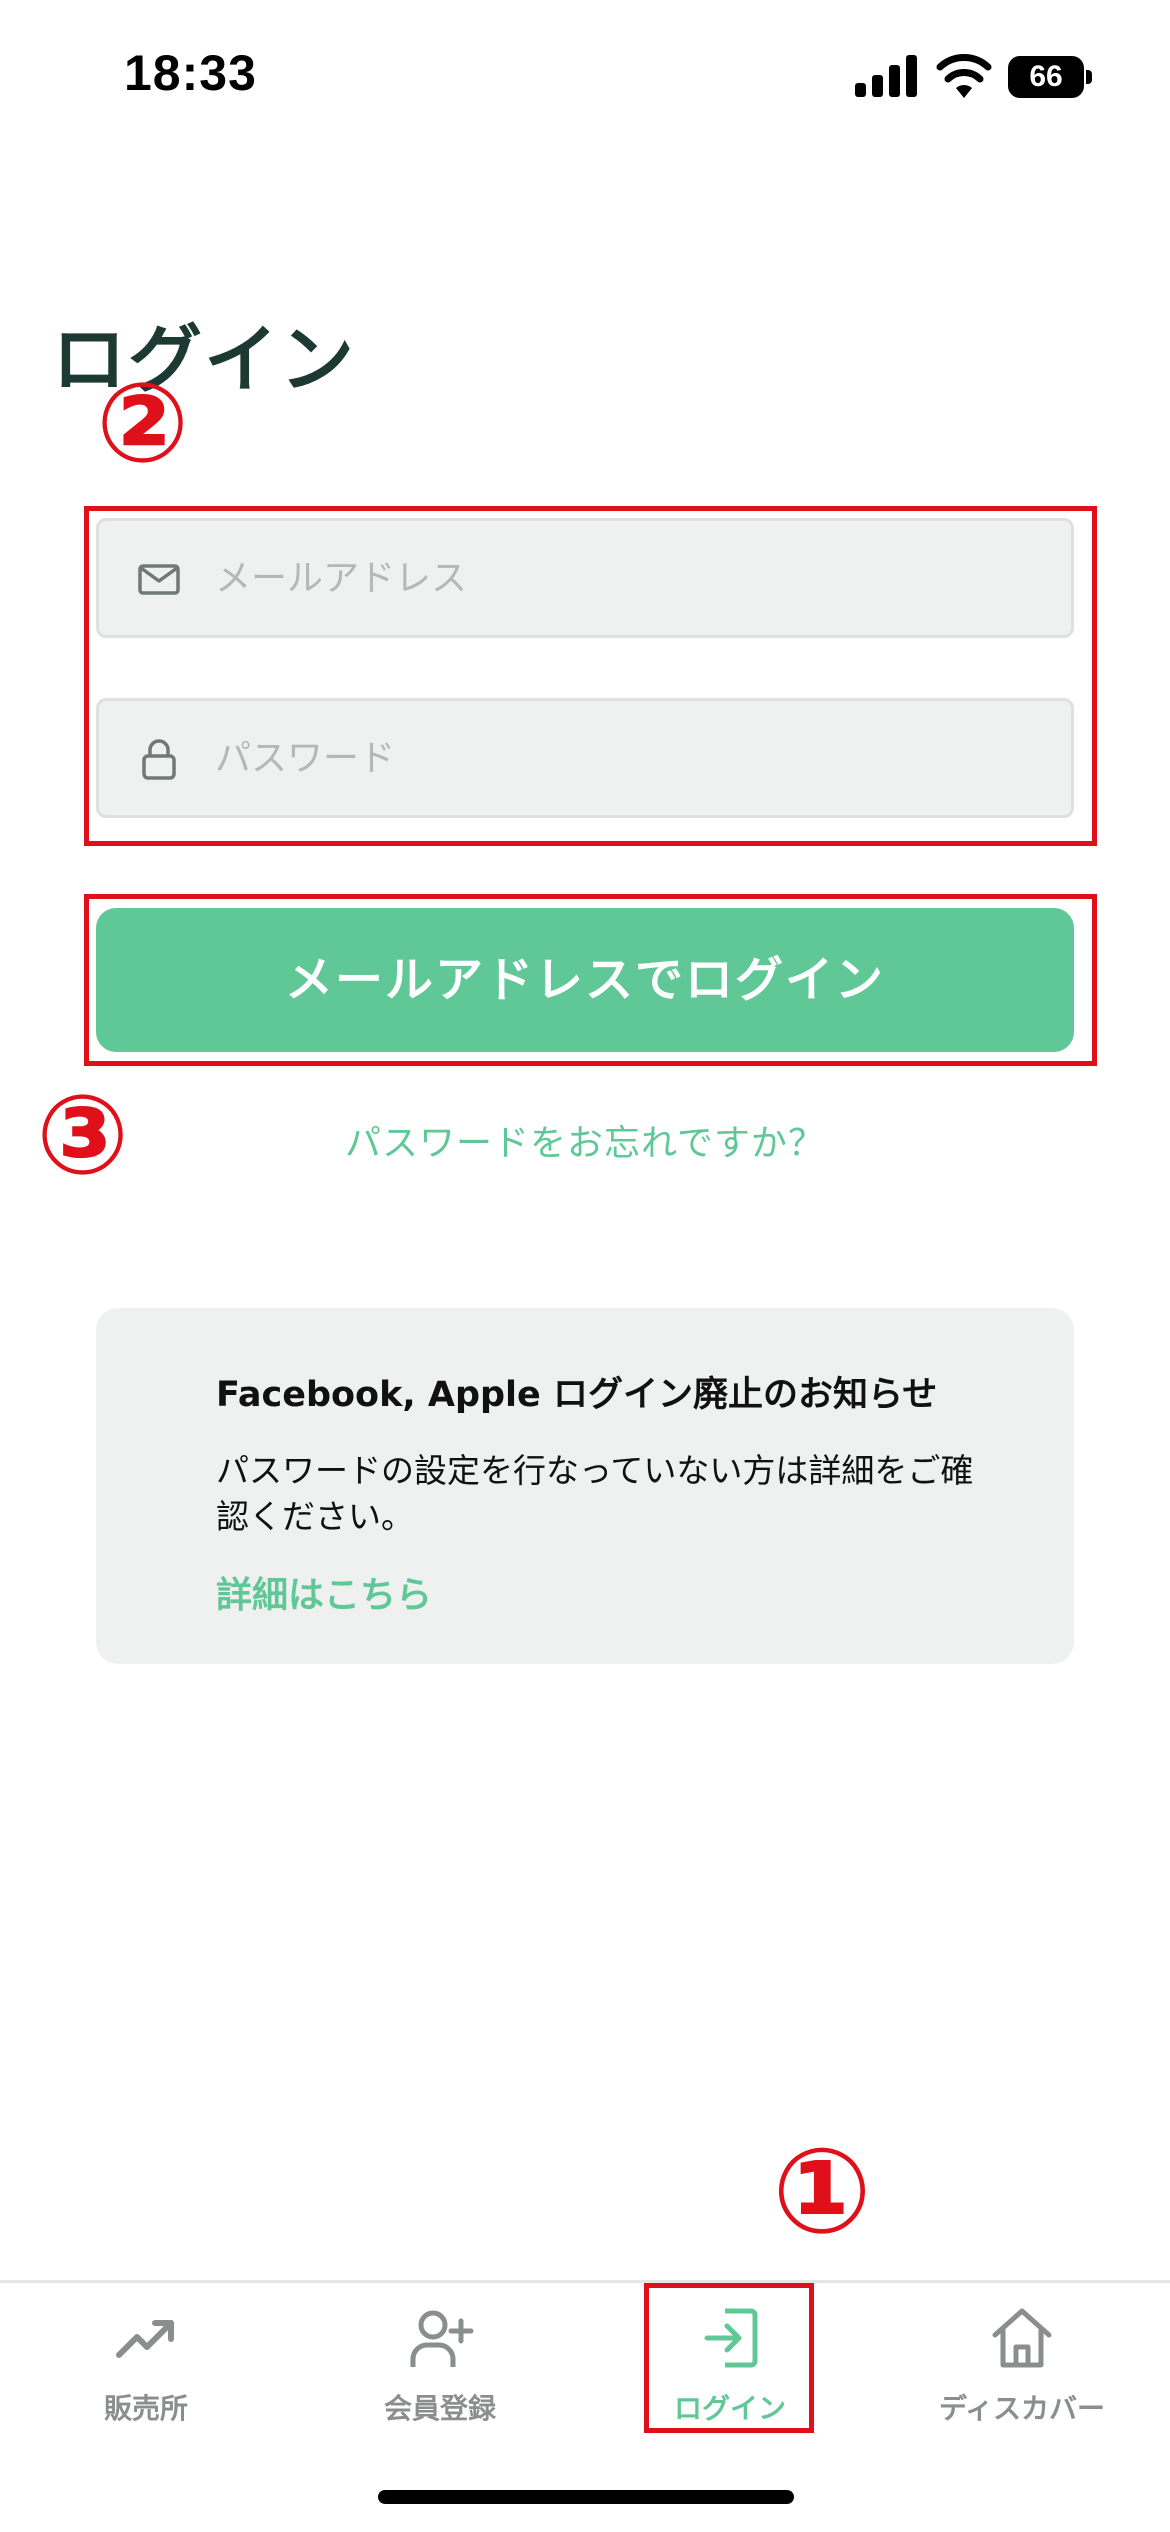  Describe the element at coordinates (635, 758) in the screenshot. I see `password-input` at that location.